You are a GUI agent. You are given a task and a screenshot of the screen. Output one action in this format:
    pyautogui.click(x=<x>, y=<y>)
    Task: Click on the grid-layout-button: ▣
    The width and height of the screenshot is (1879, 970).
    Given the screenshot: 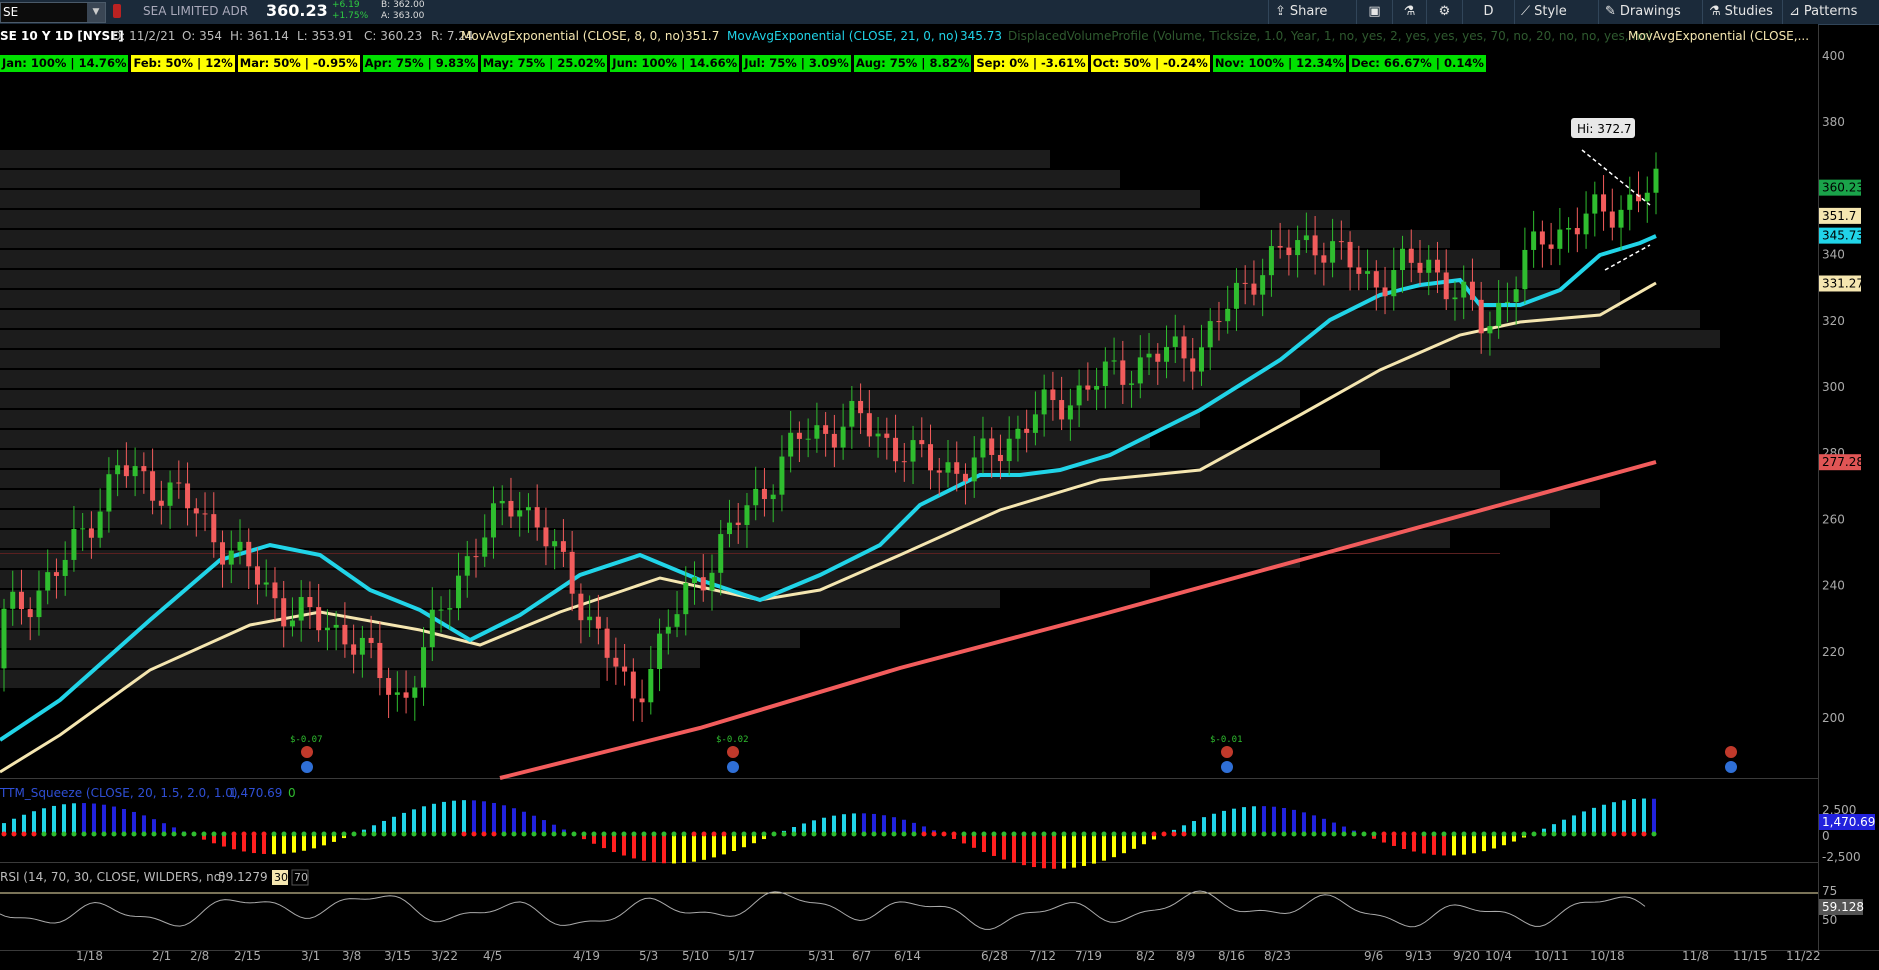 What is the action you would take?
    pyautogui.click(x=1374, y=12)
    